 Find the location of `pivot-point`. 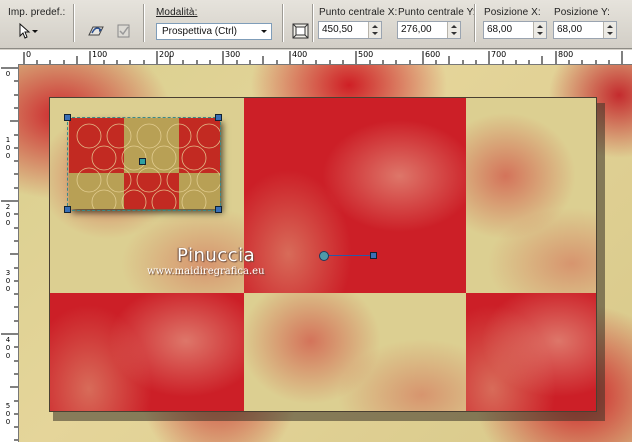

pivot-point is located at coordinates (324, 256).